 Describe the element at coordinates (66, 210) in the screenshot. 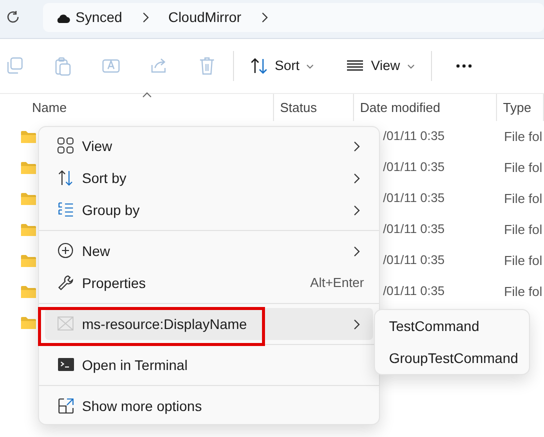

I see `list-icon` at that location.